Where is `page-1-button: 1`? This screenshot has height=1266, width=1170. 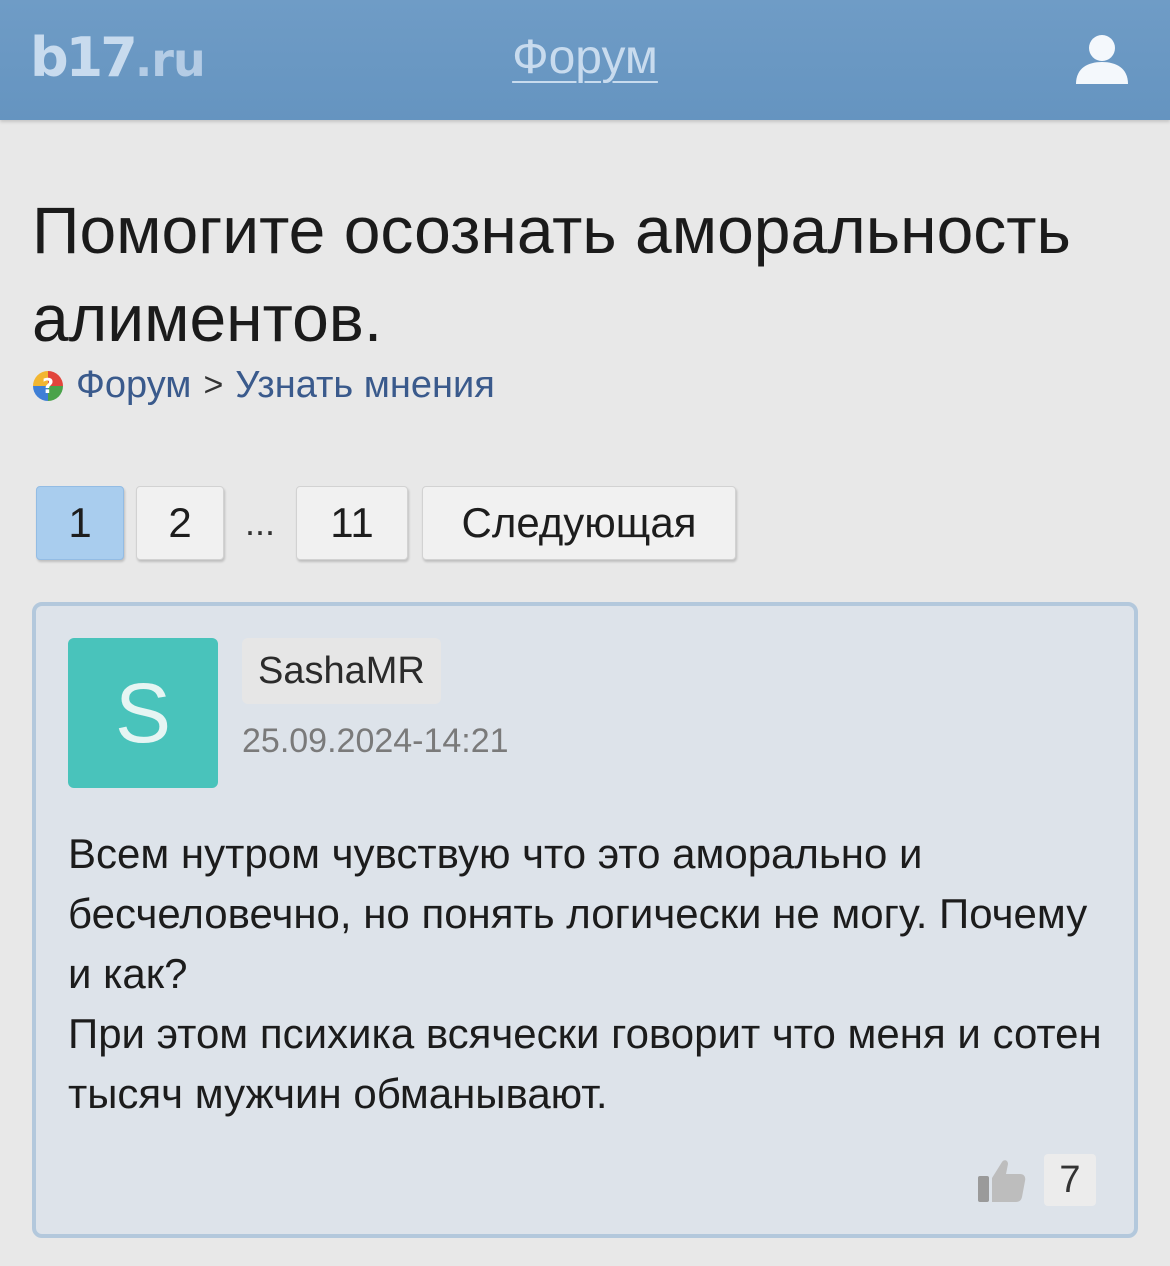 page-1-button: 1 is located at coordinates (80, 523).